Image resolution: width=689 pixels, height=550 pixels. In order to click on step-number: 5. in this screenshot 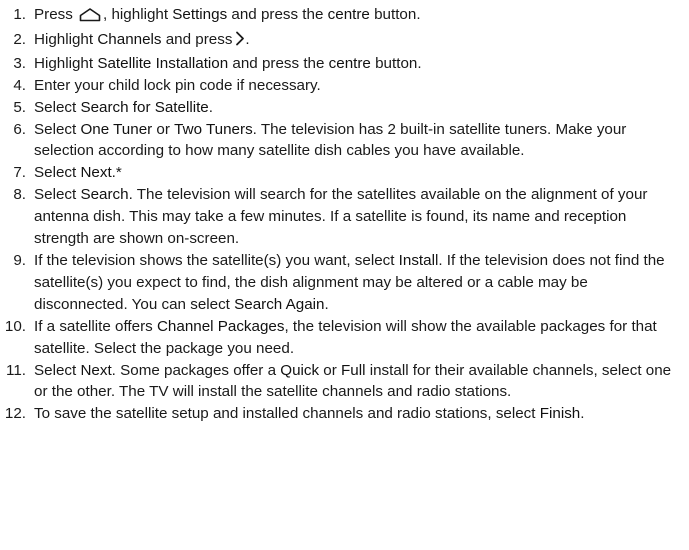, I will do `click(19, 107)`.